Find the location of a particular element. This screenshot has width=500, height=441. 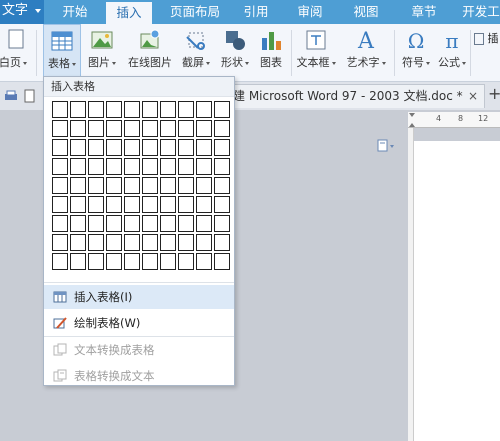

picture-button: 图片 is located at coordinates (102, 53).